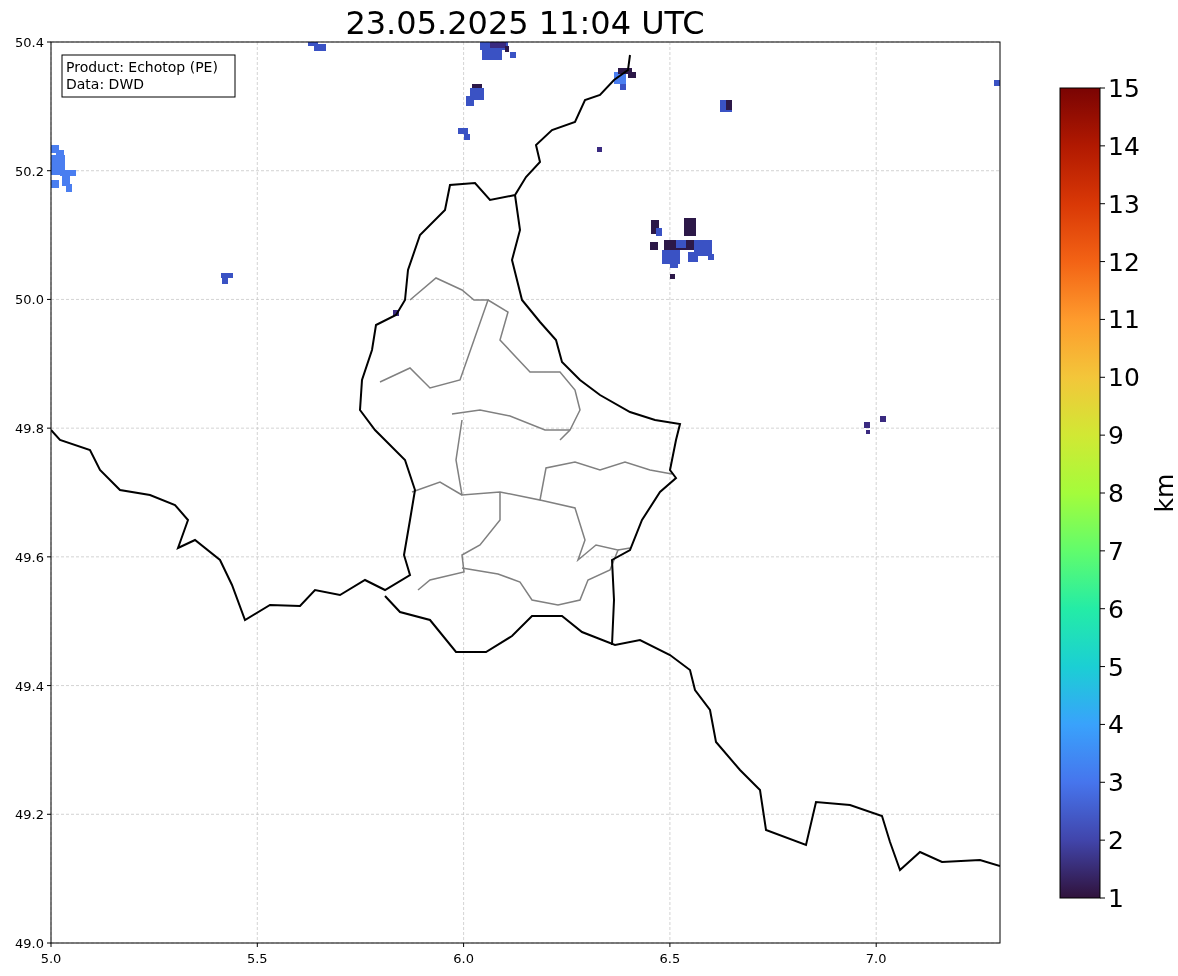 The image size is (1178, 976). What do you see at coordinates (1116, 551) in the screenshot?
I see `colorbar-tick-label: 7` at bounding box center [1116, 551].